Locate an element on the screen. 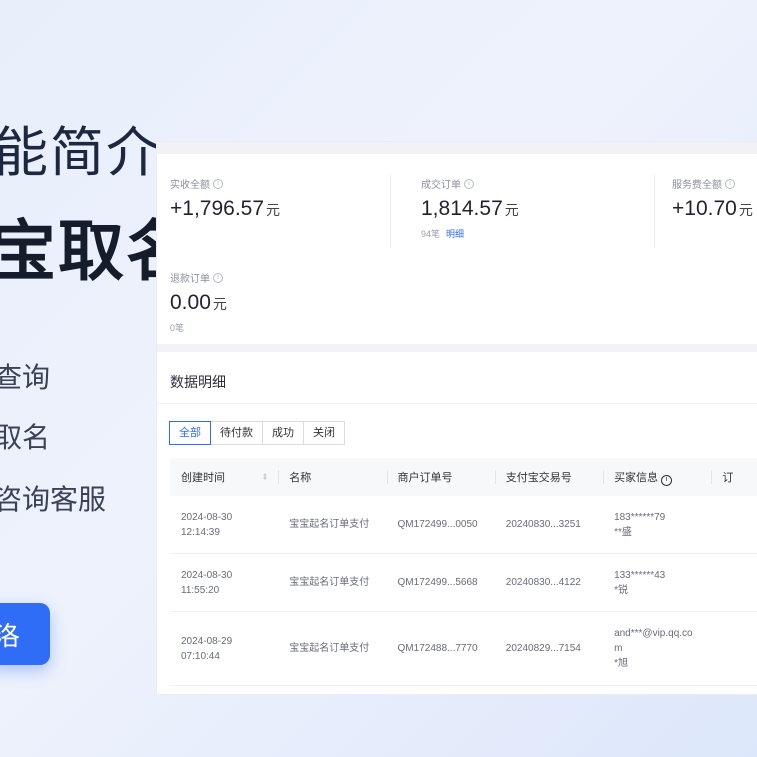  hero-title-line1: 能简介 is located at coordinates (81, 153).